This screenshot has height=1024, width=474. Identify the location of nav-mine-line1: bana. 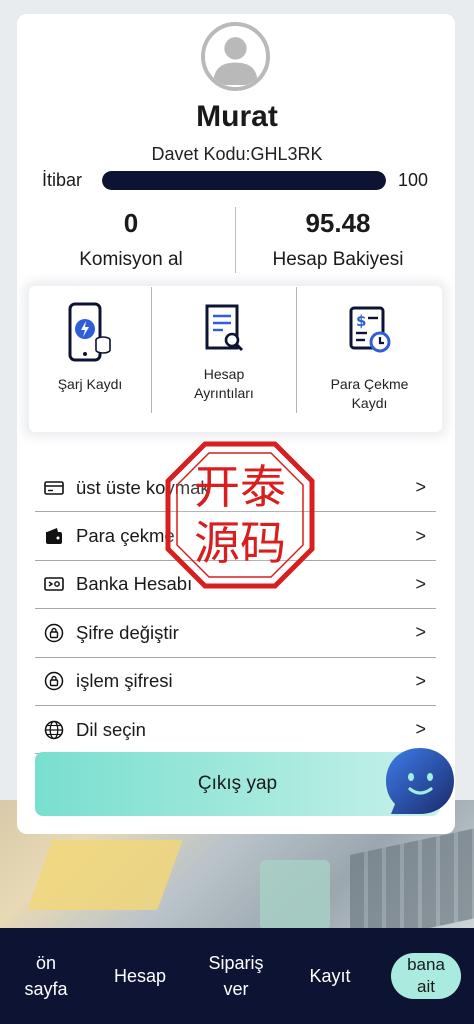
(426, 964).